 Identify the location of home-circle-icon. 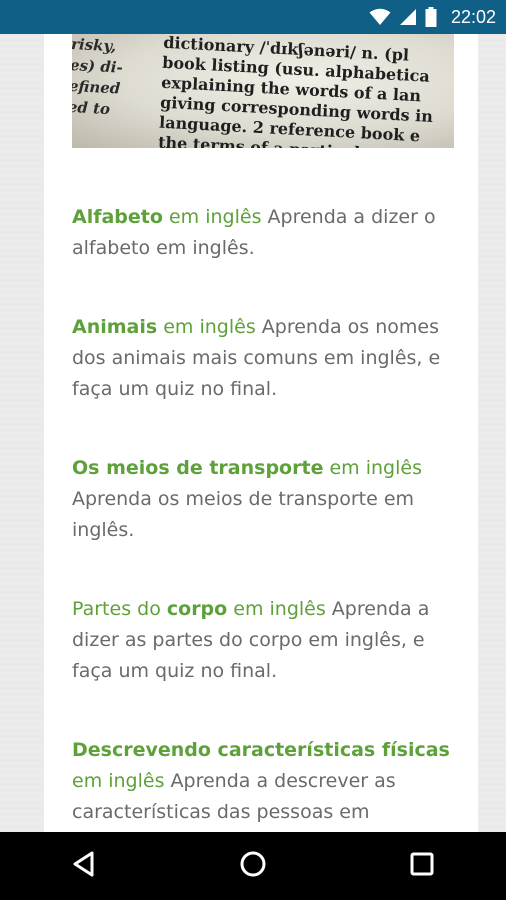
(253, 866).